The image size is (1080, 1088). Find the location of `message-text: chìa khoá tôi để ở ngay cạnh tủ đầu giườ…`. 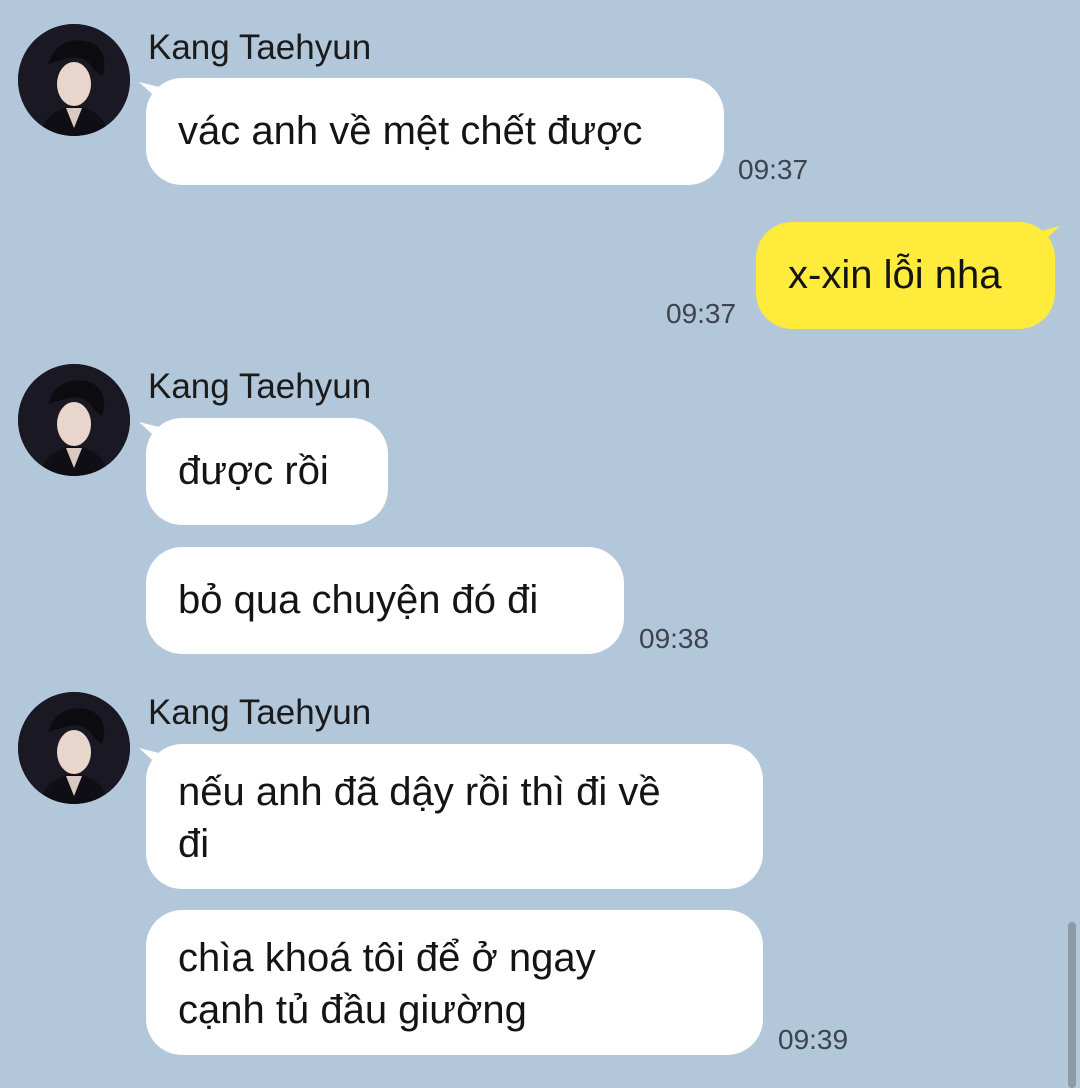

message-text: chìa khoá tôi để ở ngay cạnh tủ đầu giườ… is located at coordinates (387, 984).